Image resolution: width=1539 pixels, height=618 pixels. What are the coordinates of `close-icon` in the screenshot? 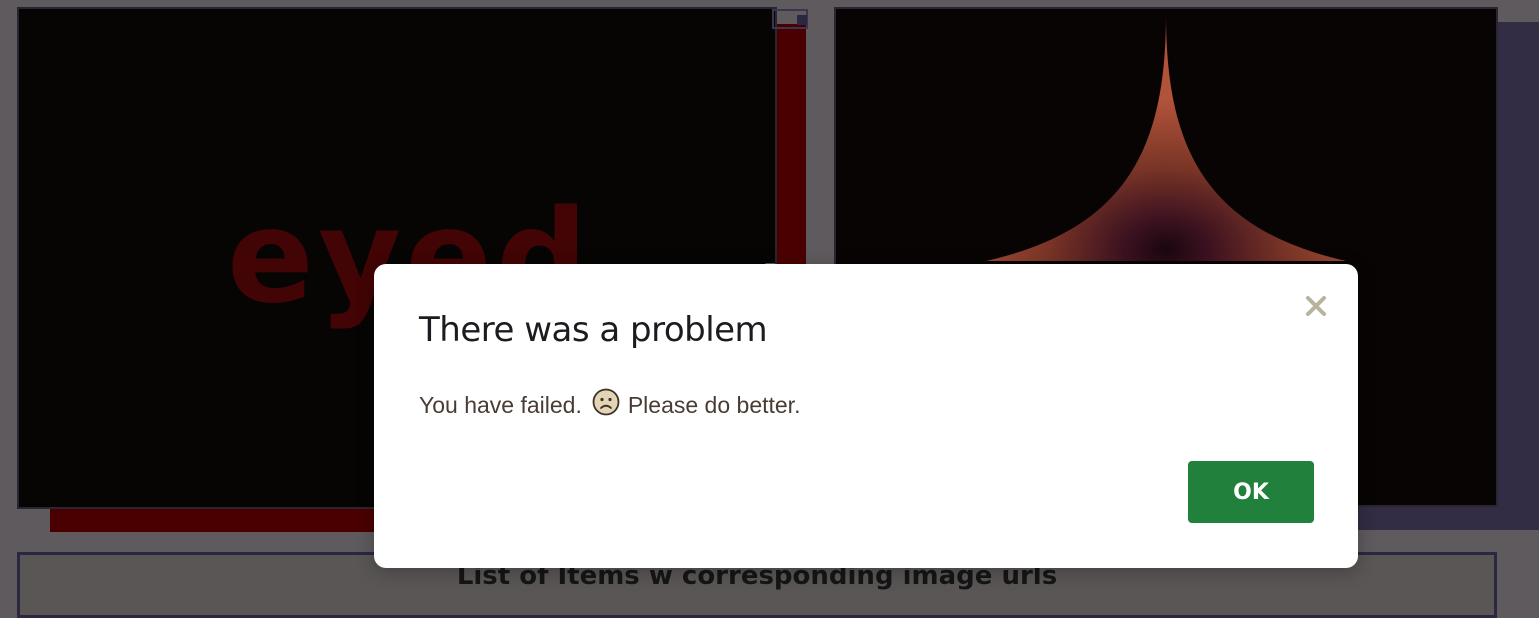 It's located at (1316, 306).